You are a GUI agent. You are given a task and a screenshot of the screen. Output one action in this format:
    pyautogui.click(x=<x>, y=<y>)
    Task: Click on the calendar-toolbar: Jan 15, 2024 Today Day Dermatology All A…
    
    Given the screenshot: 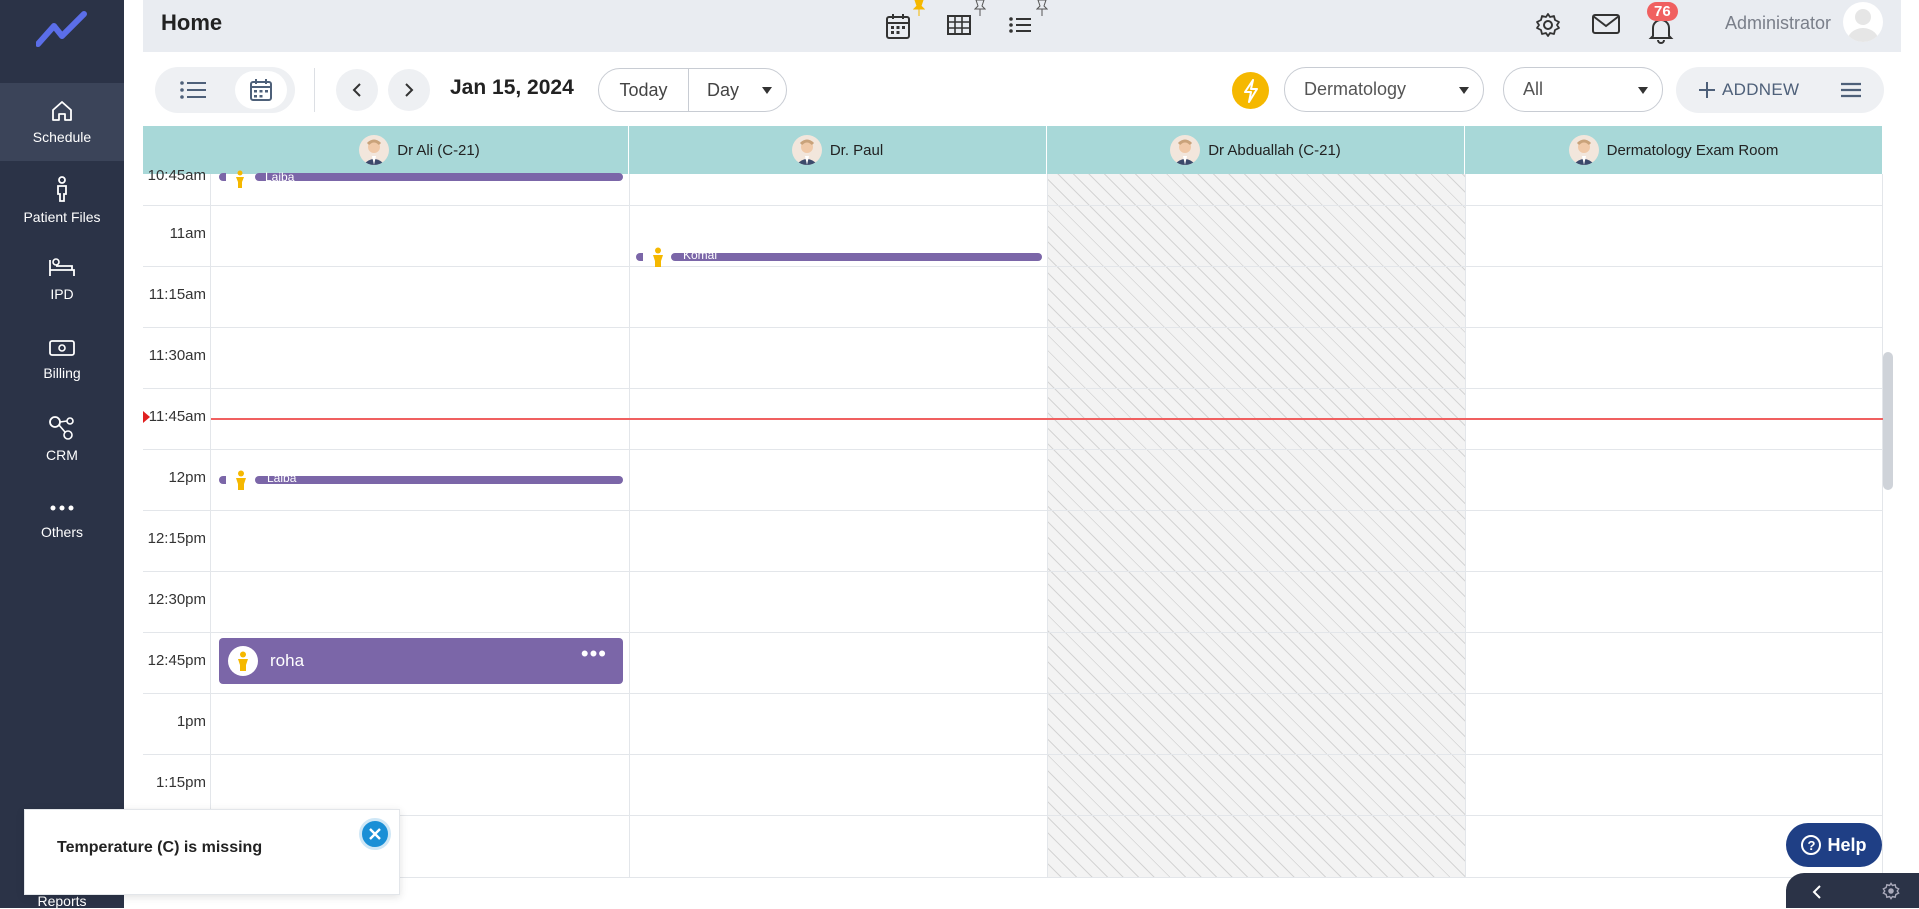 What is the action you would take?
    pyautogui.click(x=1022, y=89)
    